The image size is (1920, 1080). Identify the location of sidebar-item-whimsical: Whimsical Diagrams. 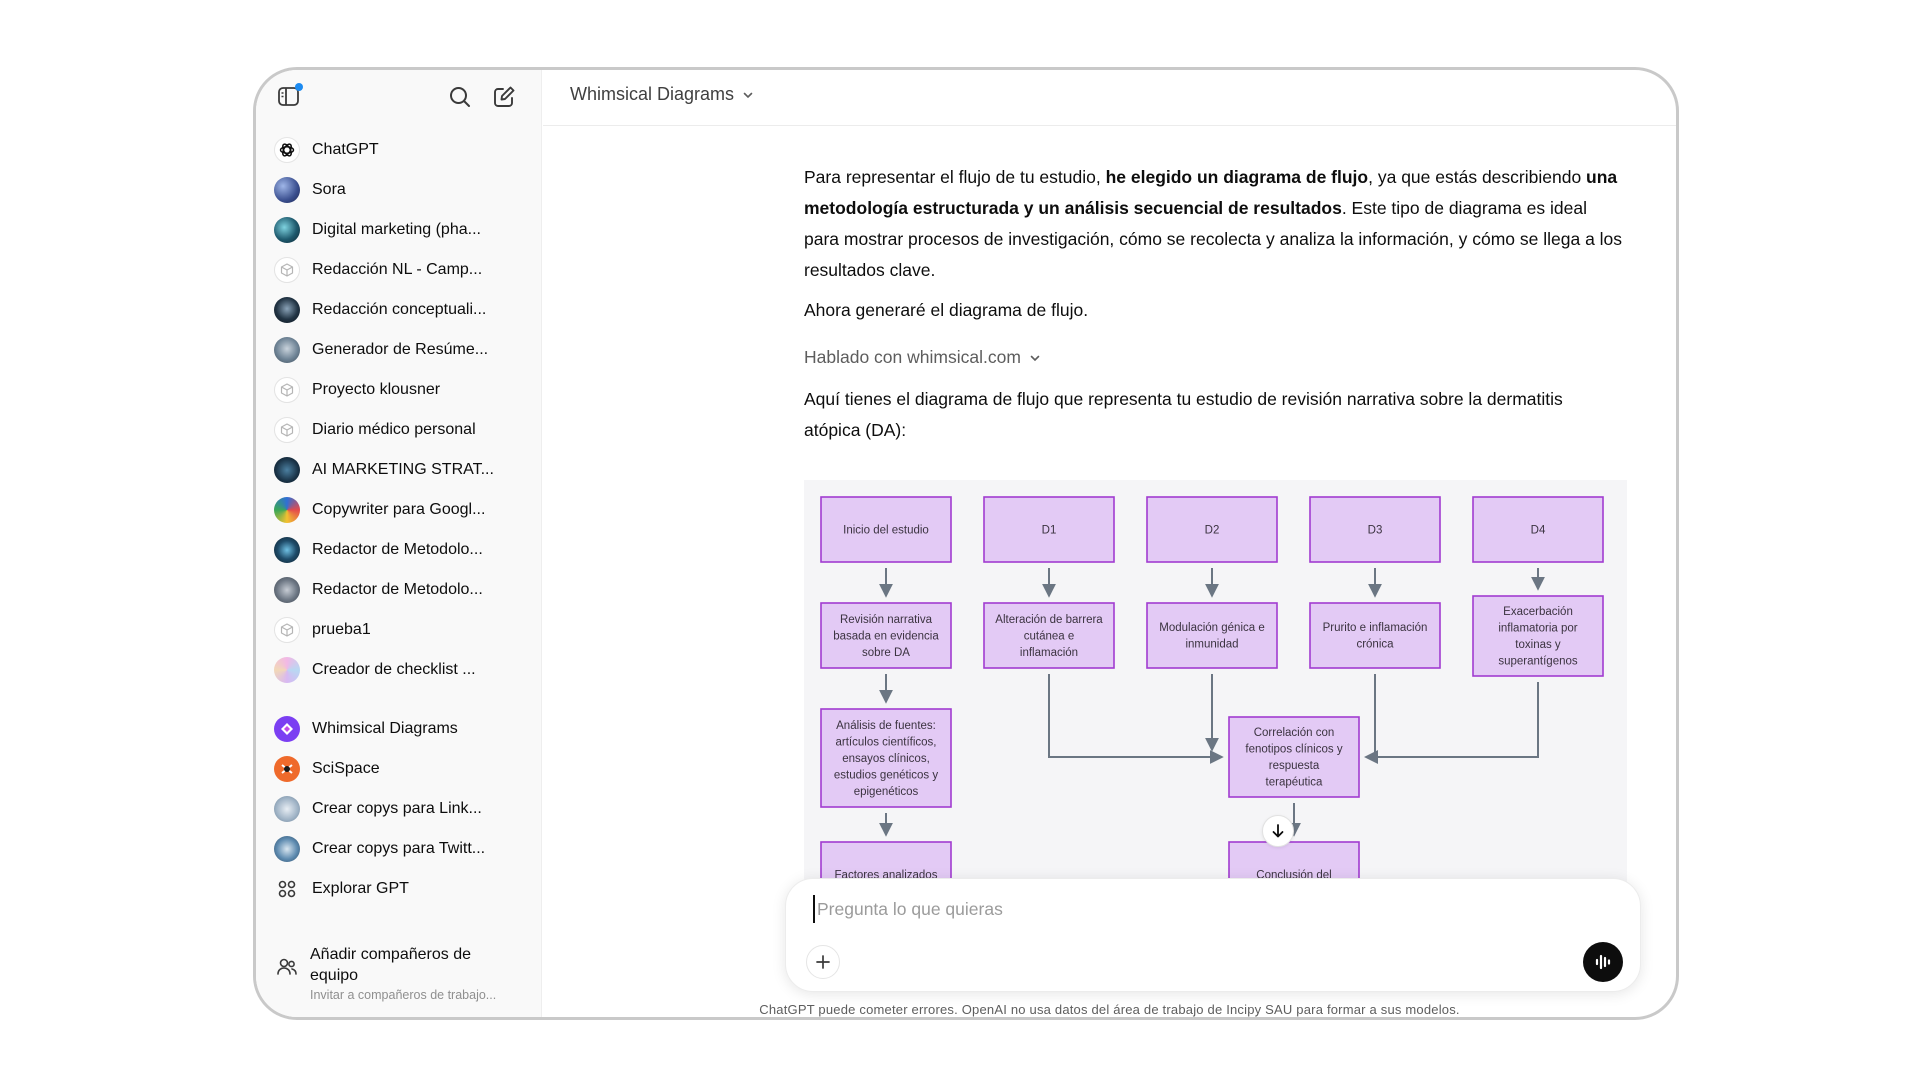
(399, 729).